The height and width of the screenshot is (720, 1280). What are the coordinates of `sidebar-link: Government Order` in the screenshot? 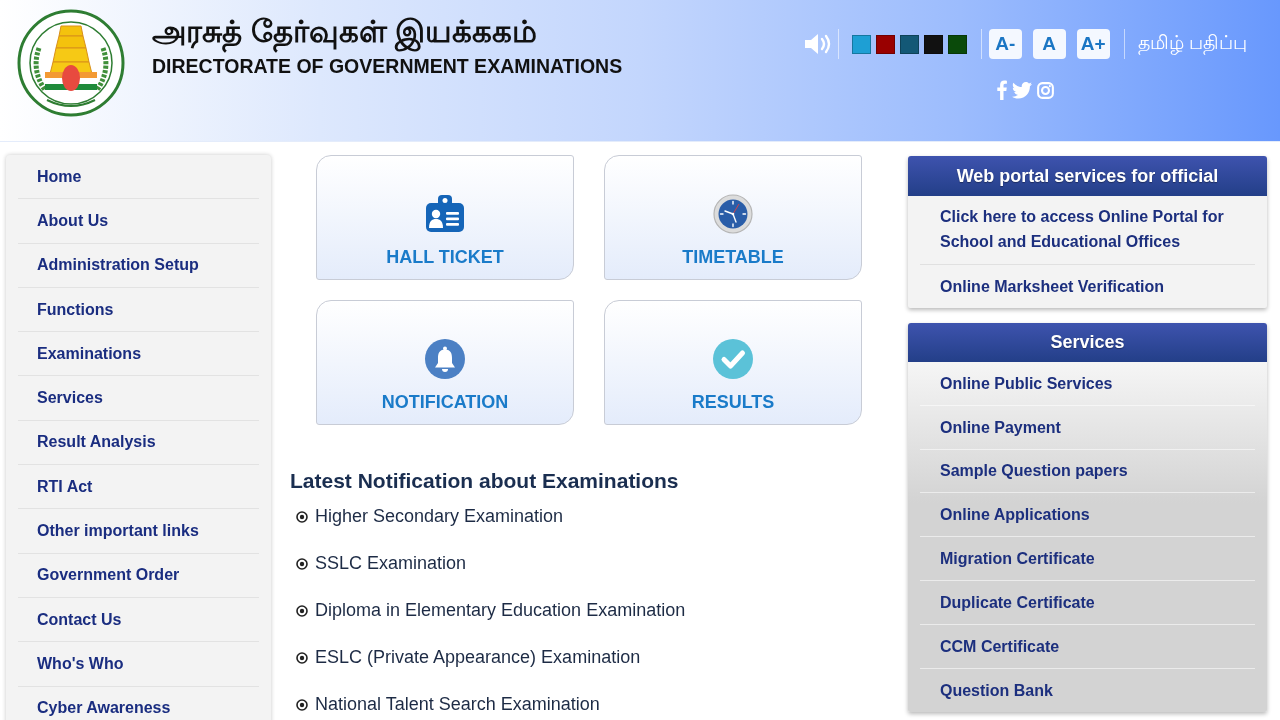 It's located at (108, 575).